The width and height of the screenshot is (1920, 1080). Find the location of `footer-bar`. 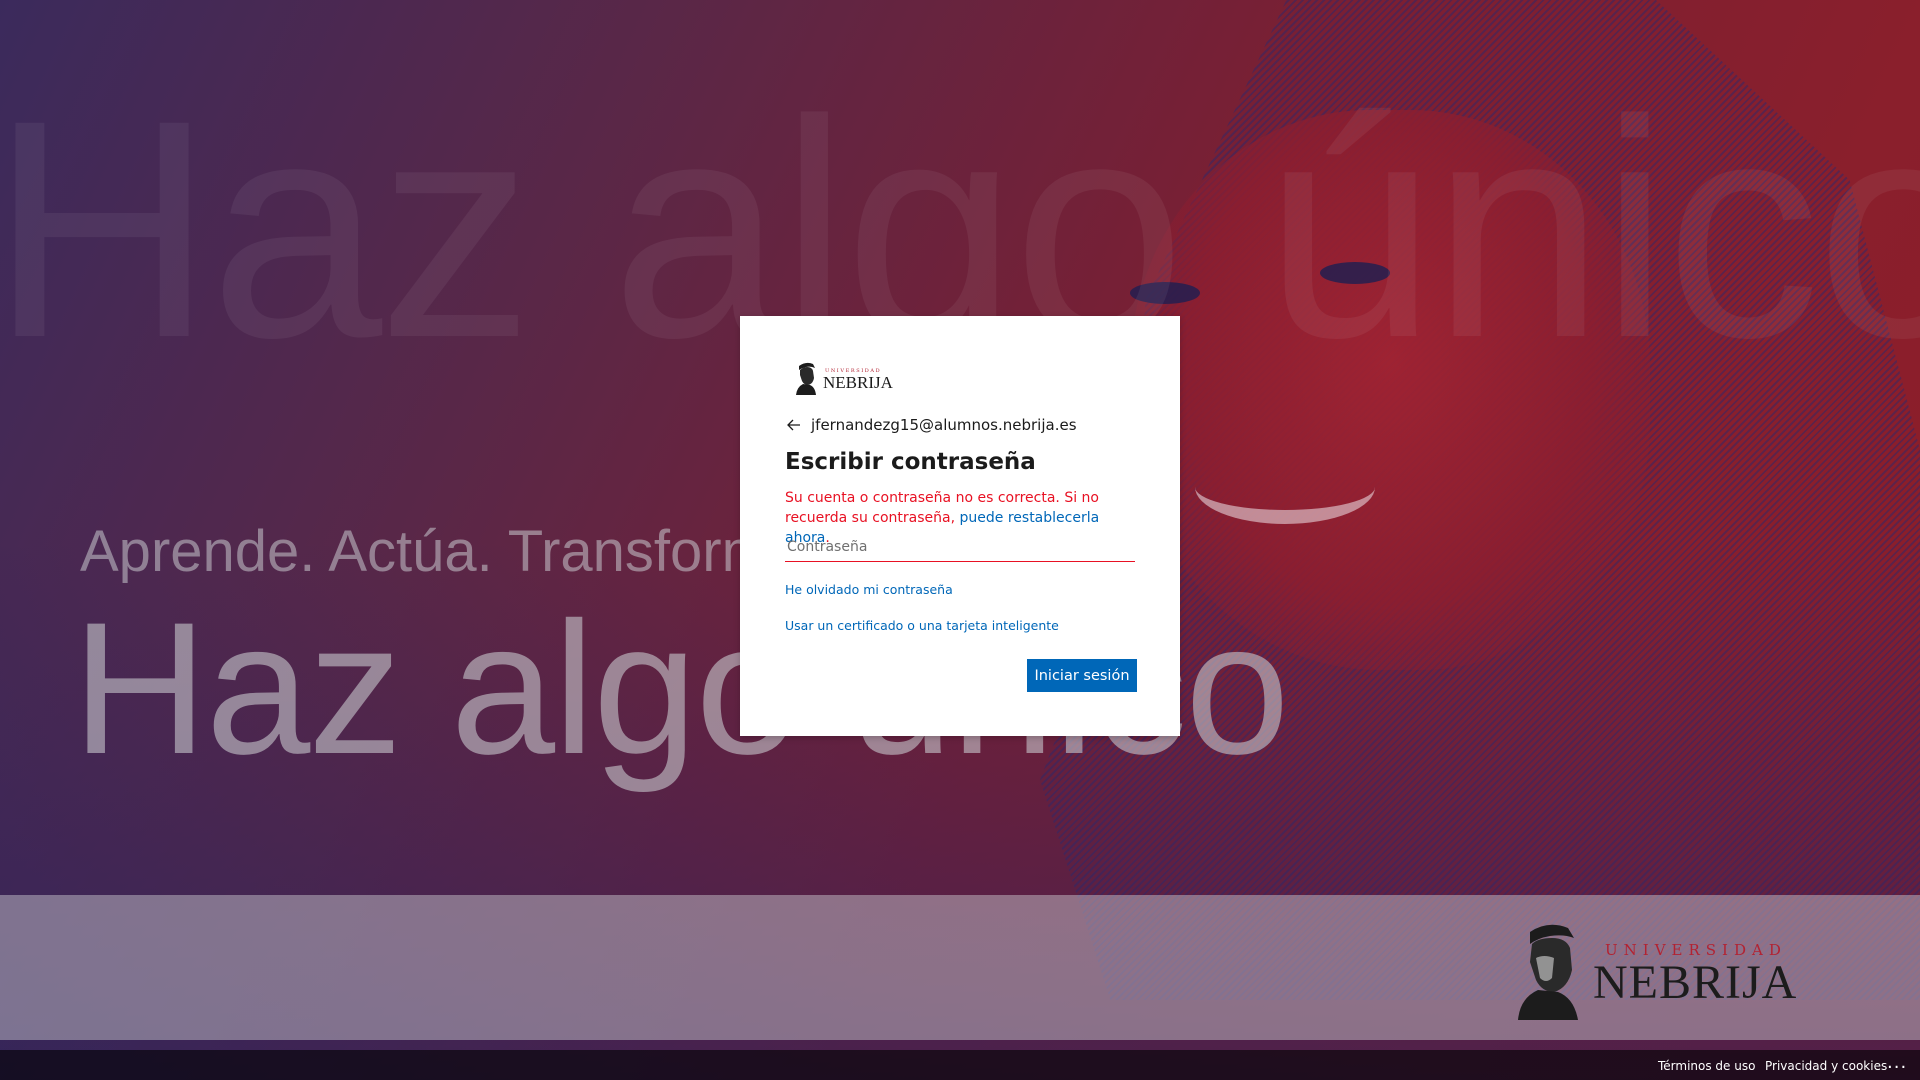

footer-bar is located at coordinates (960, 1065).